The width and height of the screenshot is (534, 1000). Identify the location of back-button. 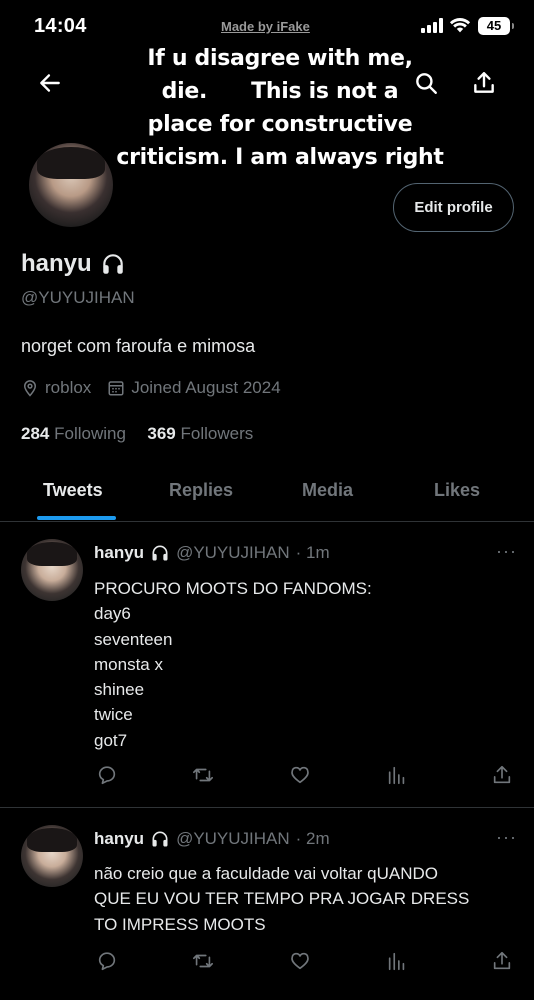
(50, 83).